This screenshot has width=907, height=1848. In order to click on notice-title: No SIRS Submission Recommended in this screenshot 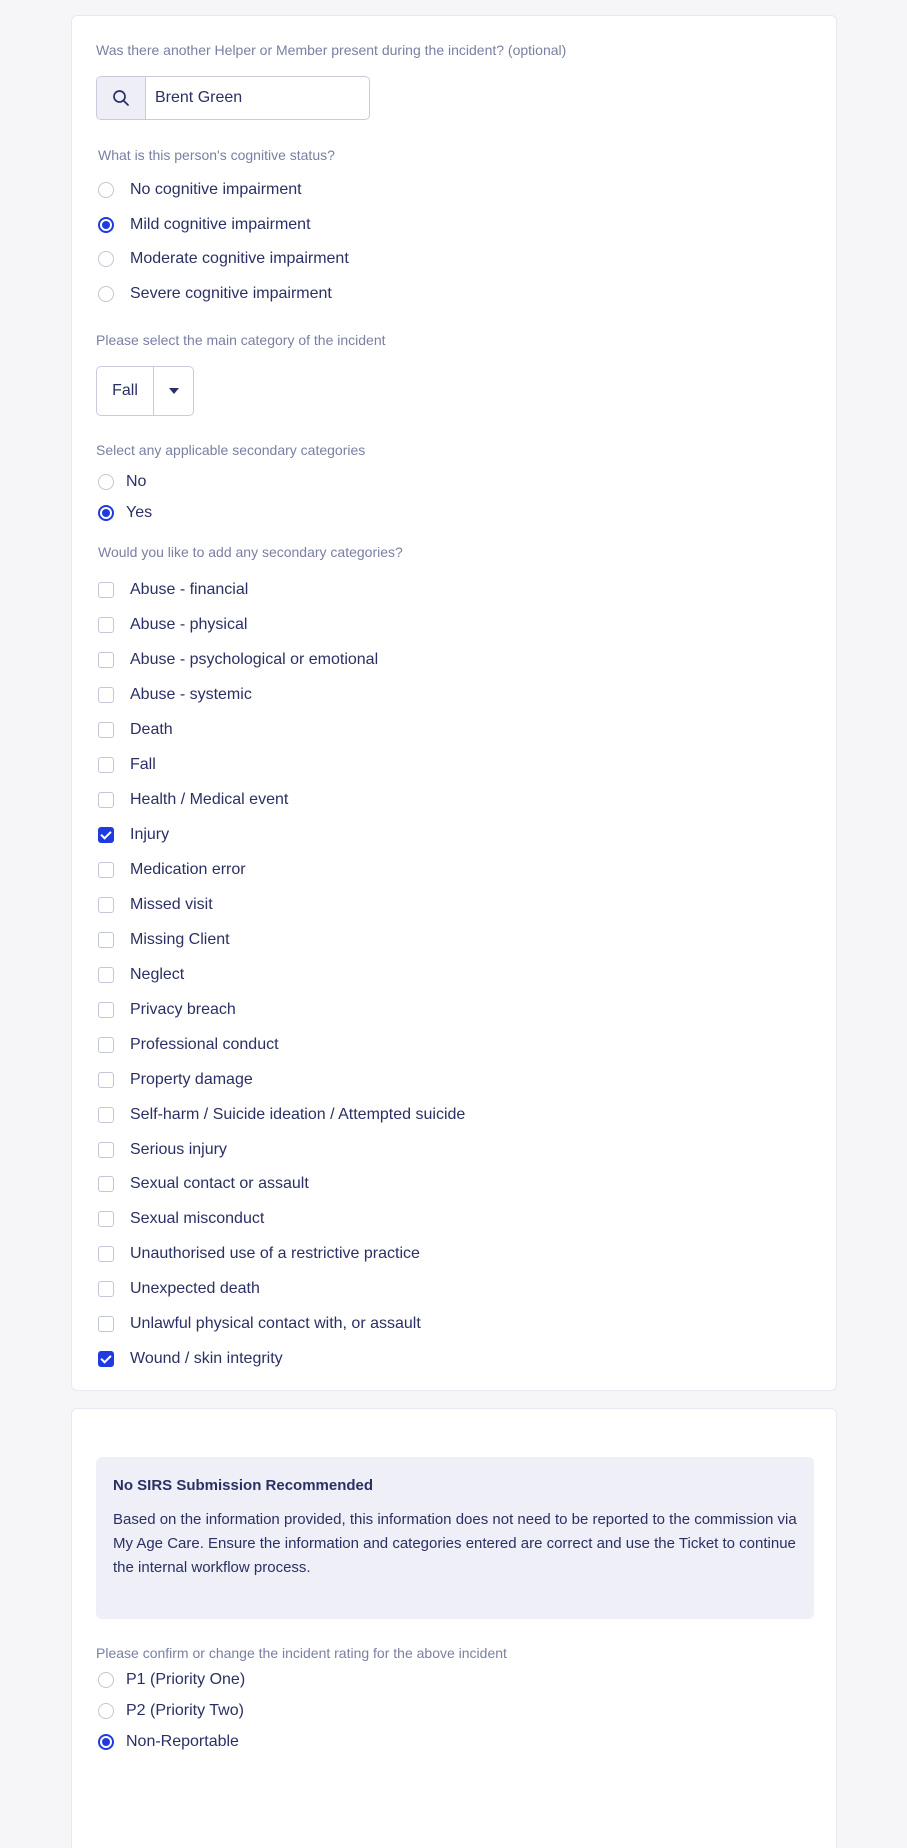, I will do `click(243, 1485)`.